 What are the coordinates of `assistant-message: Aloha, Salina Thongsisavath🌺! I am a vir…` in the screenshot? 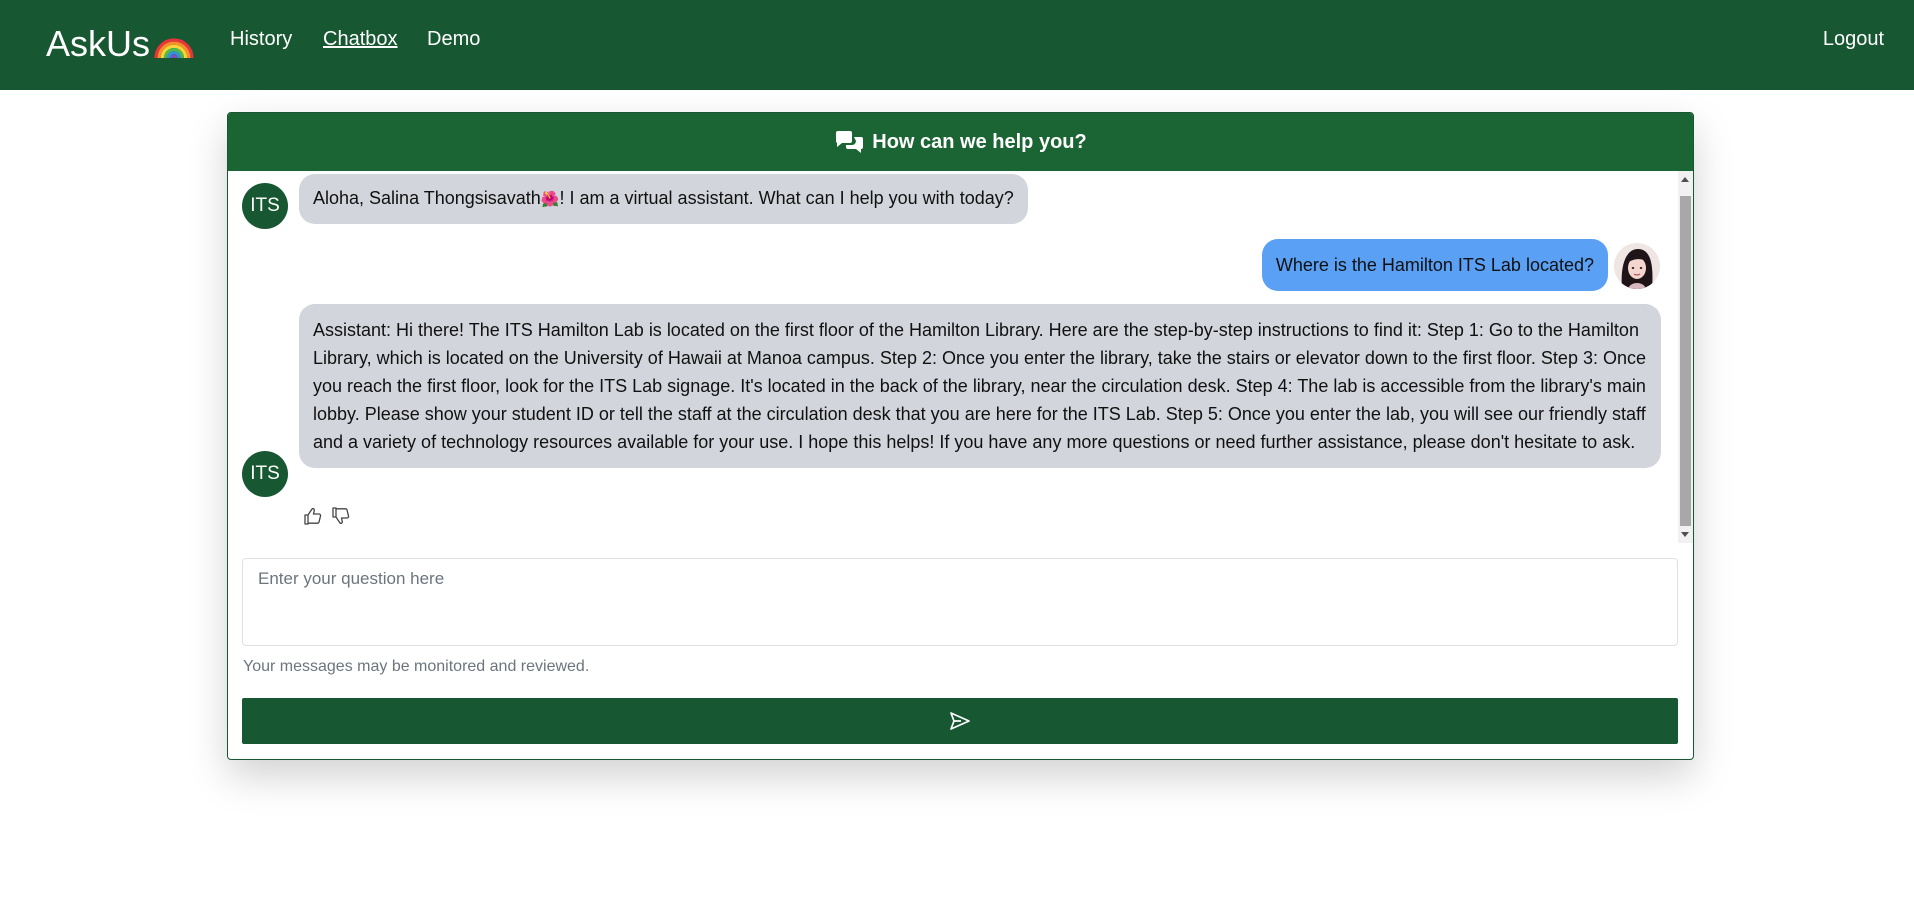 It's located at (663, 199).